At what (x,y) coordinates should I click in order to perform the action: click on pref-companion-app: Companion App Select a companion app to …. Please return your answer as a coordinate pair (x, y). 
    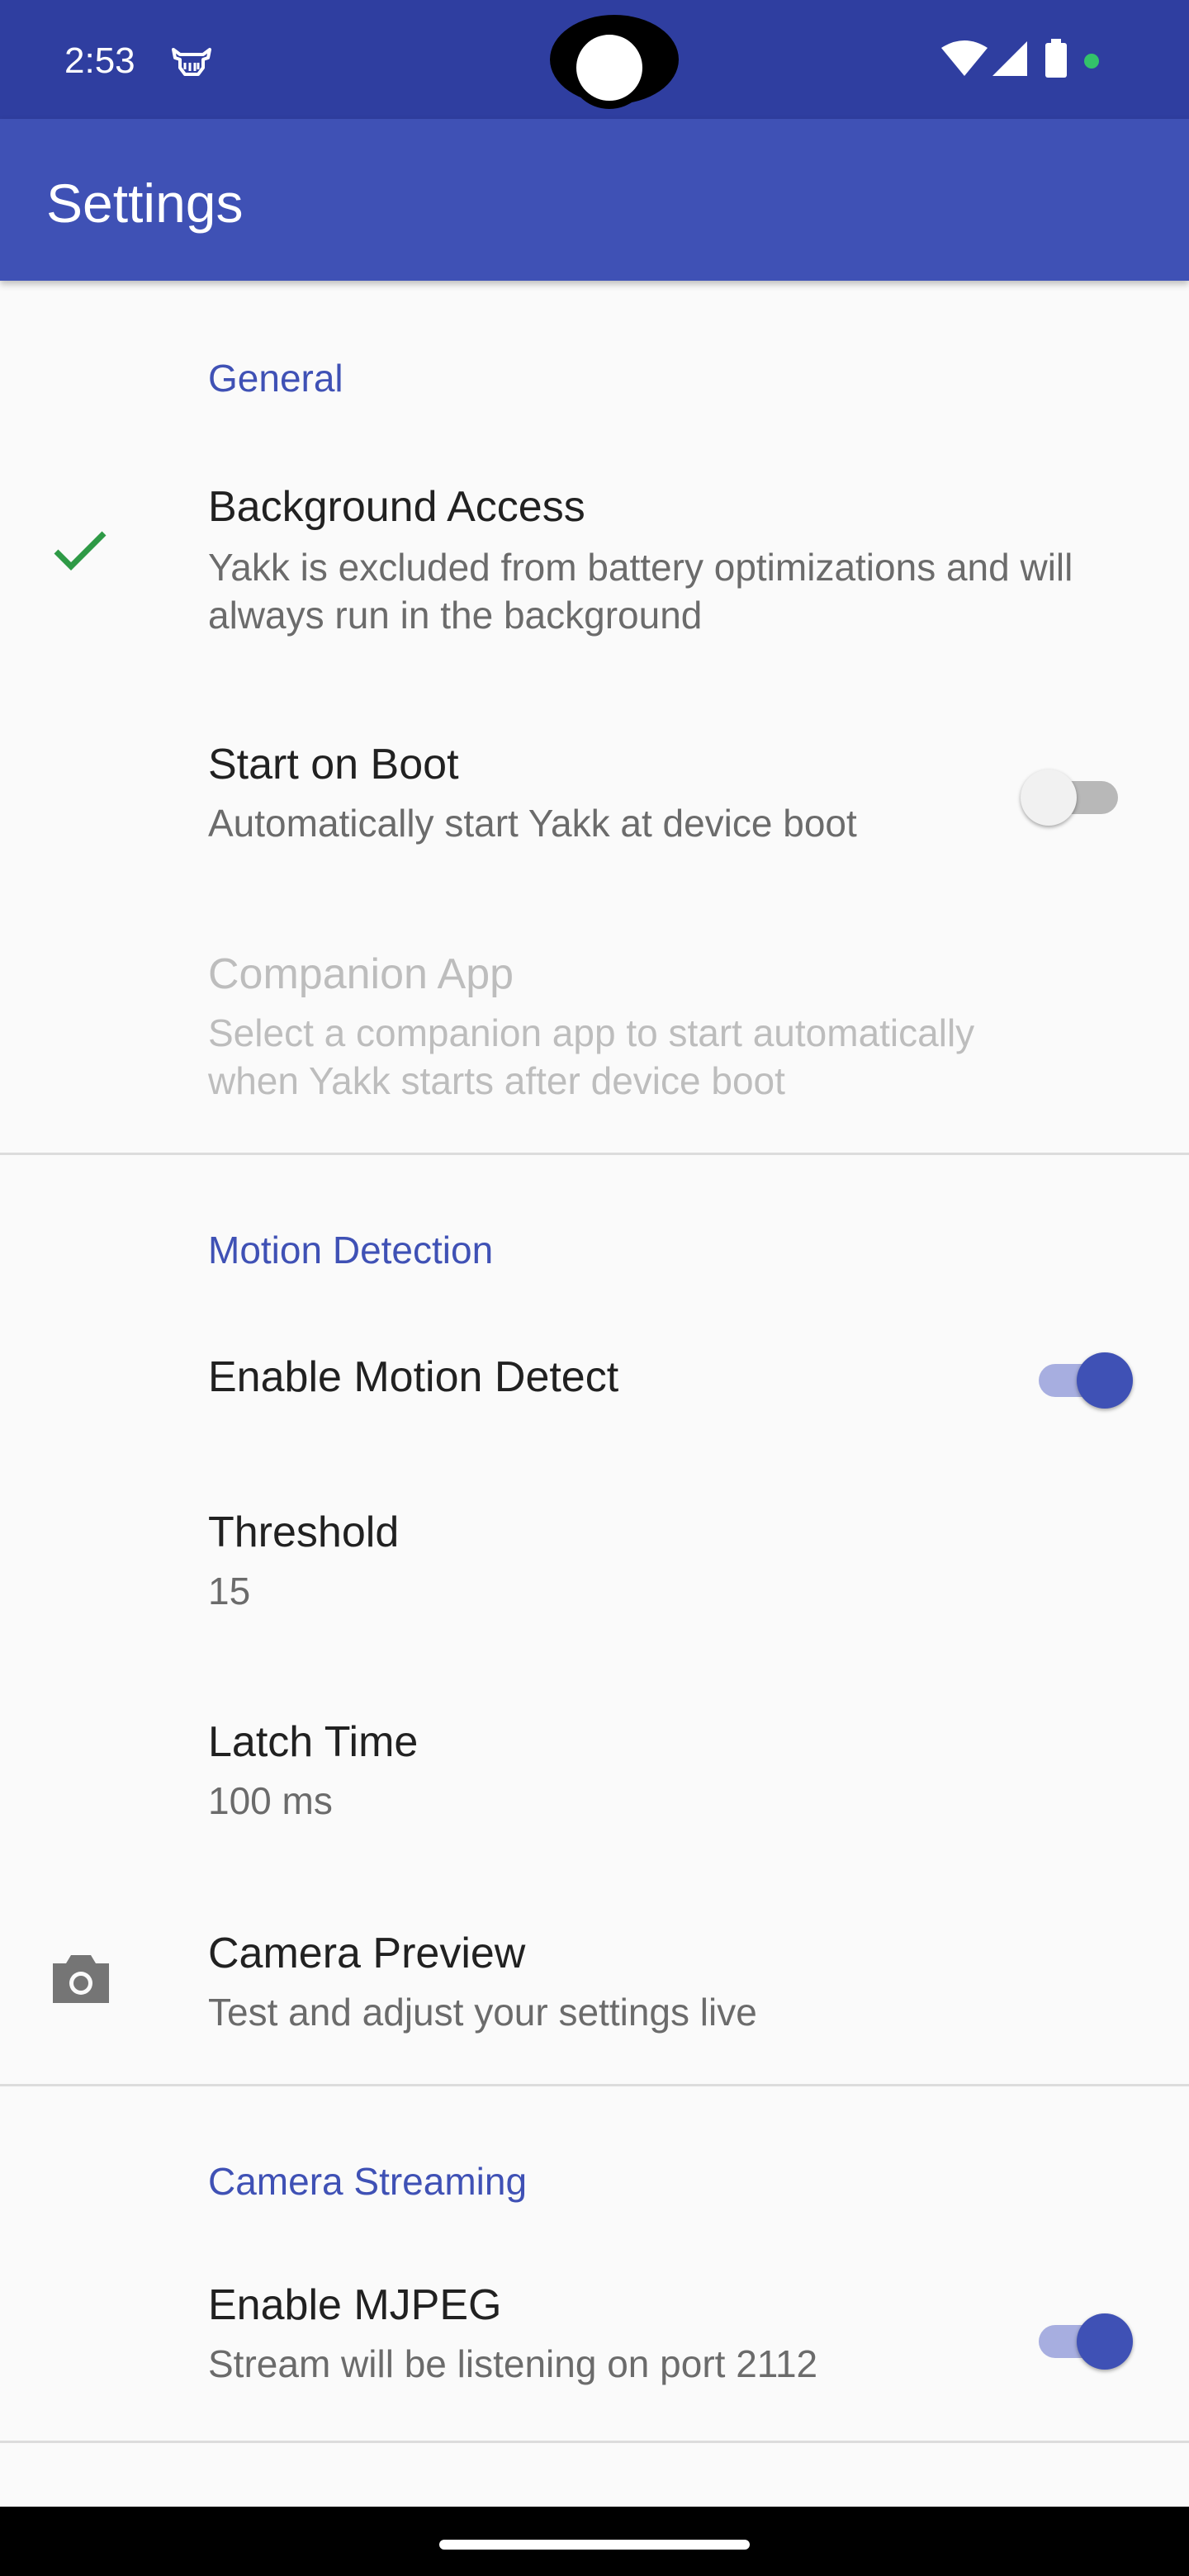
    Looking at the image, I should click on (594, 1032).